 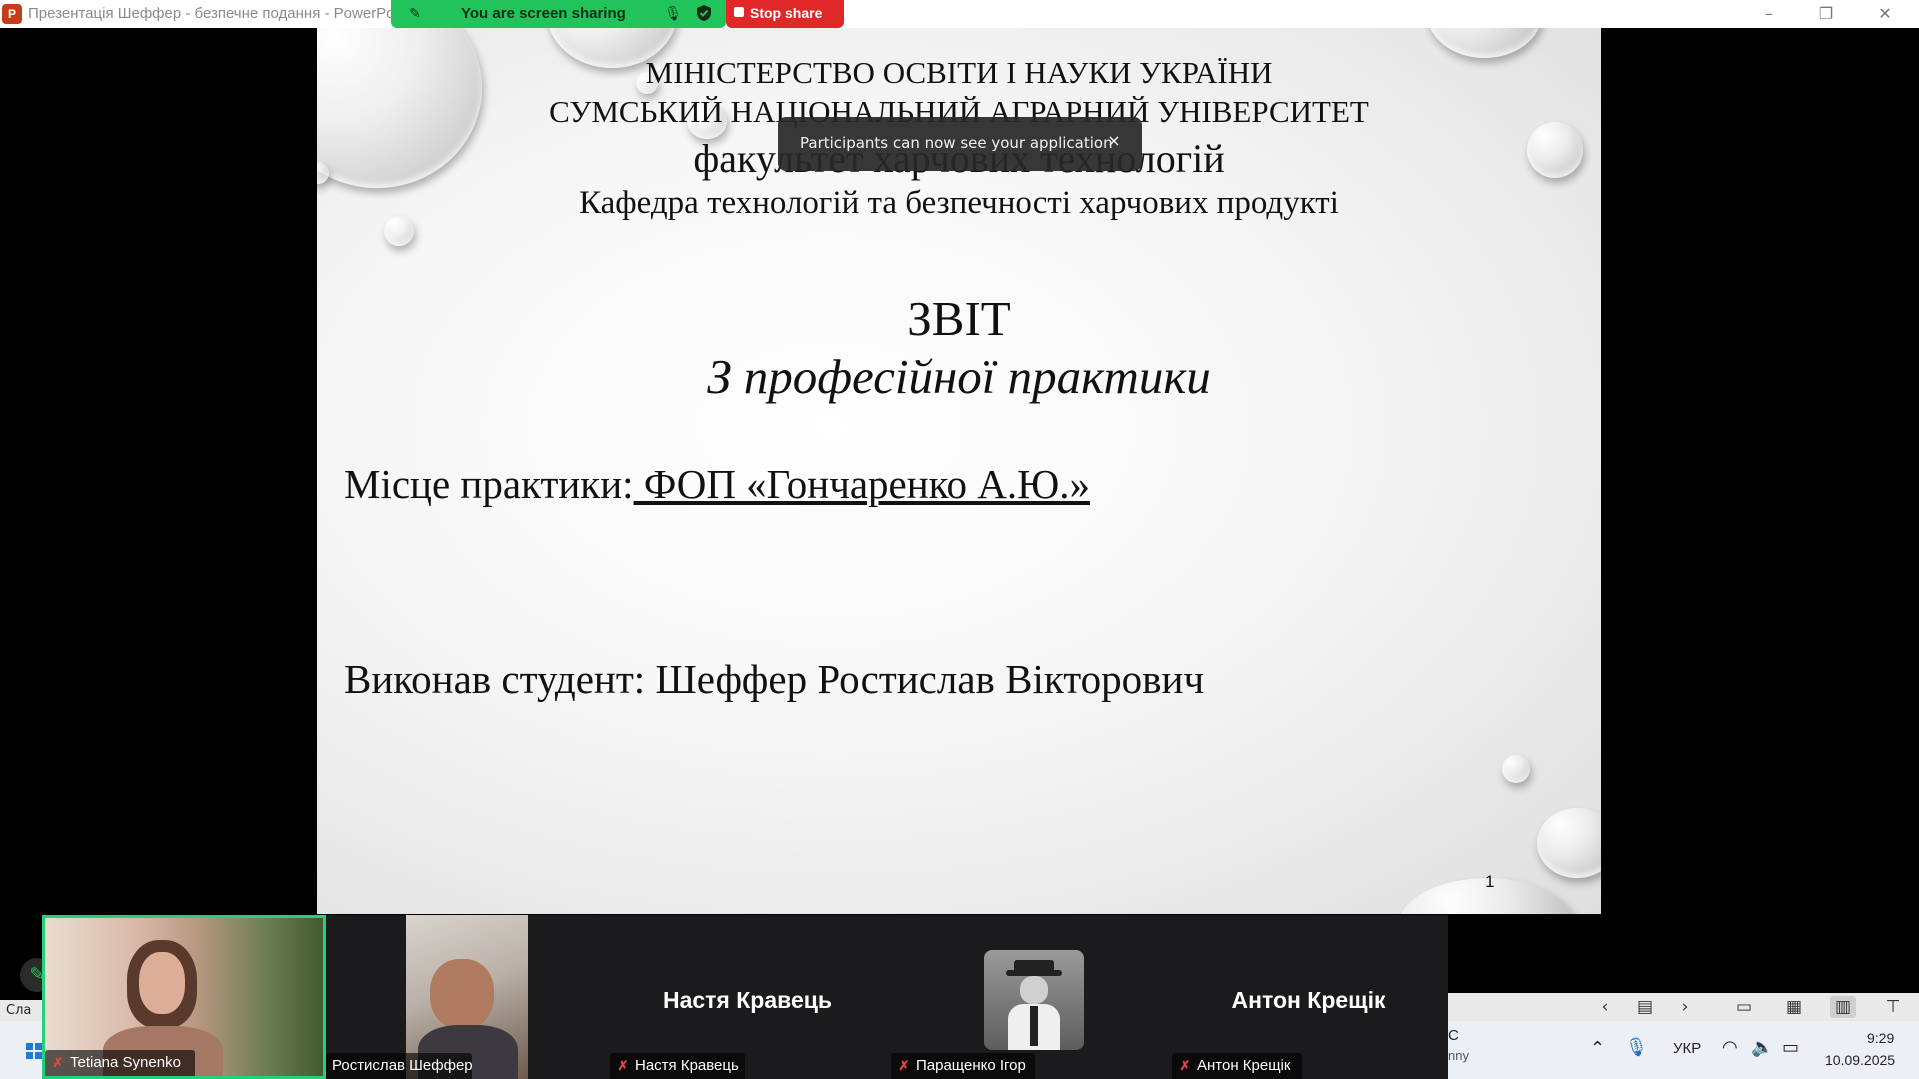 What do you see at coordinates (1790, 1047) in the screenshot?
I see `battery-icon: ▭` at bounding box center [1790, 1047].